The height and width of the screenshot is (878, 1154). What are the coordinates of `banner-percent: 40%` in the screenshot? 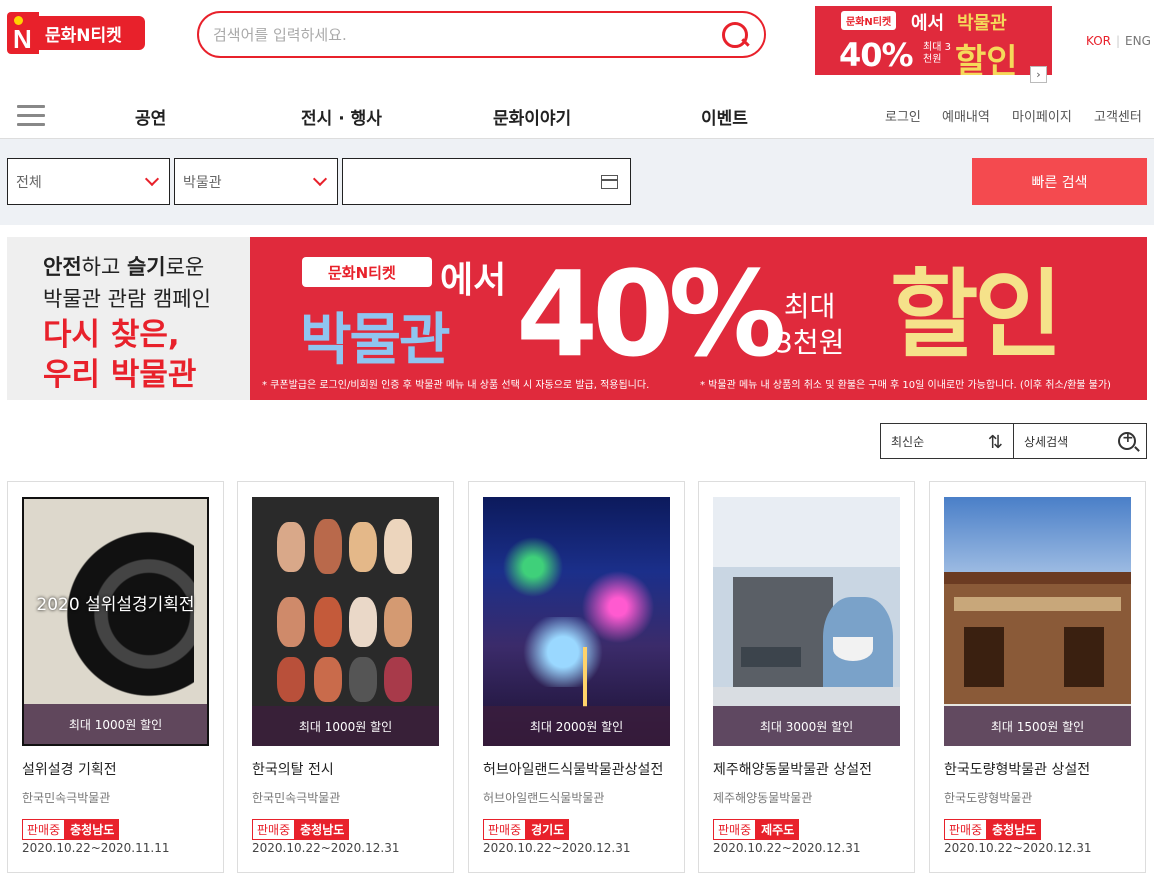 It's located at (651, 314).